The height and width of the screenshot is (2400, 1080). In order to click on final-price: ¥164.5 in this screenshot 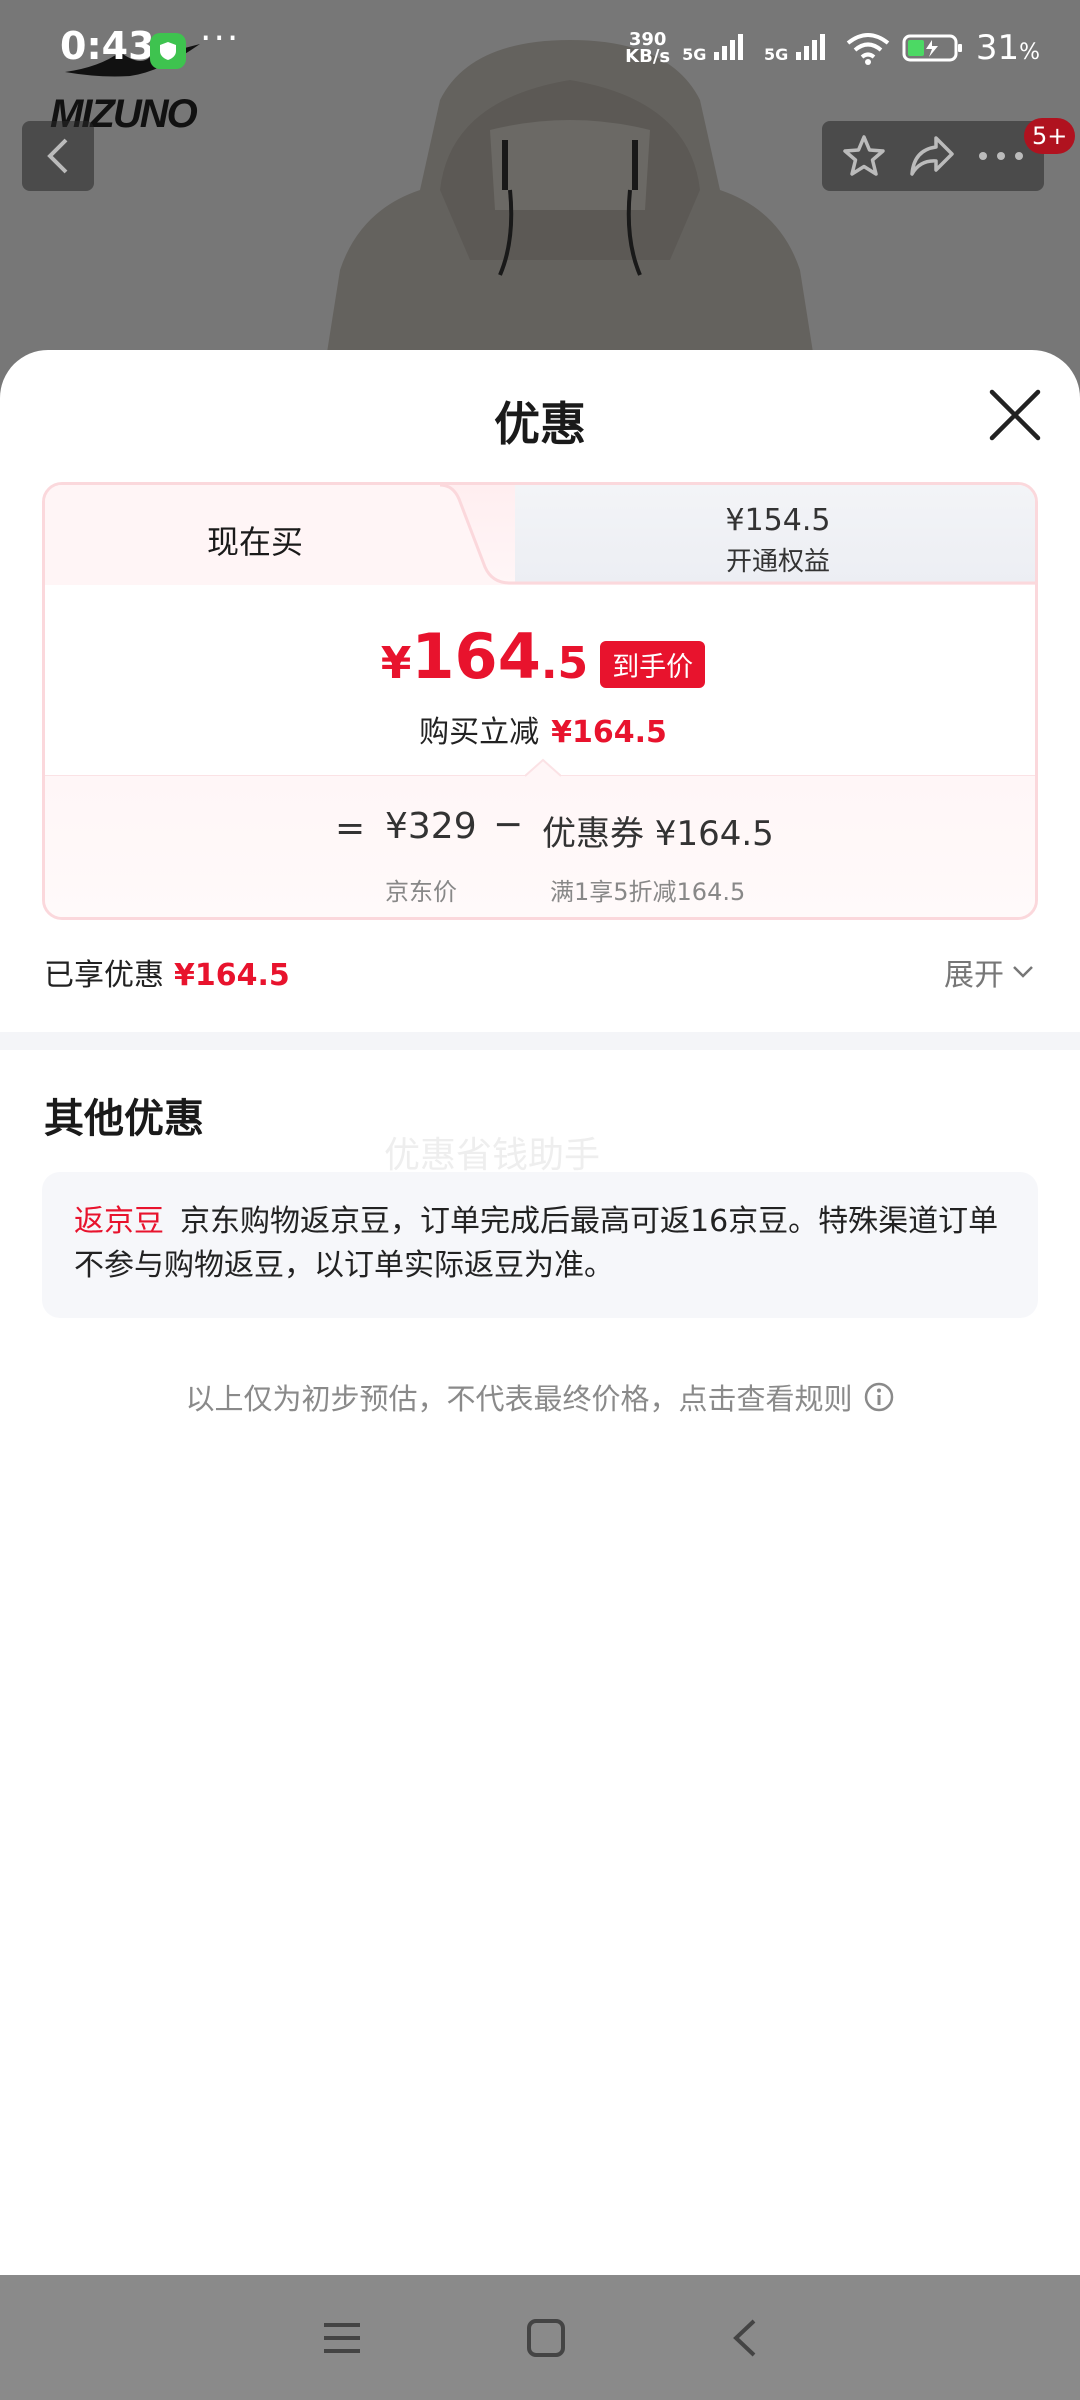, I will do `click(484, 660)`.